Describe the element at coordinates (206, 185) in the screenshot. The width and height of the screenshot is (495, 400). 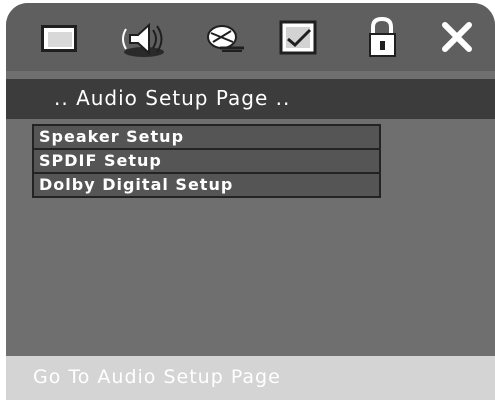
I see `menu-item-dolby-digital-setup: Dolby Digital Setup` at that location.